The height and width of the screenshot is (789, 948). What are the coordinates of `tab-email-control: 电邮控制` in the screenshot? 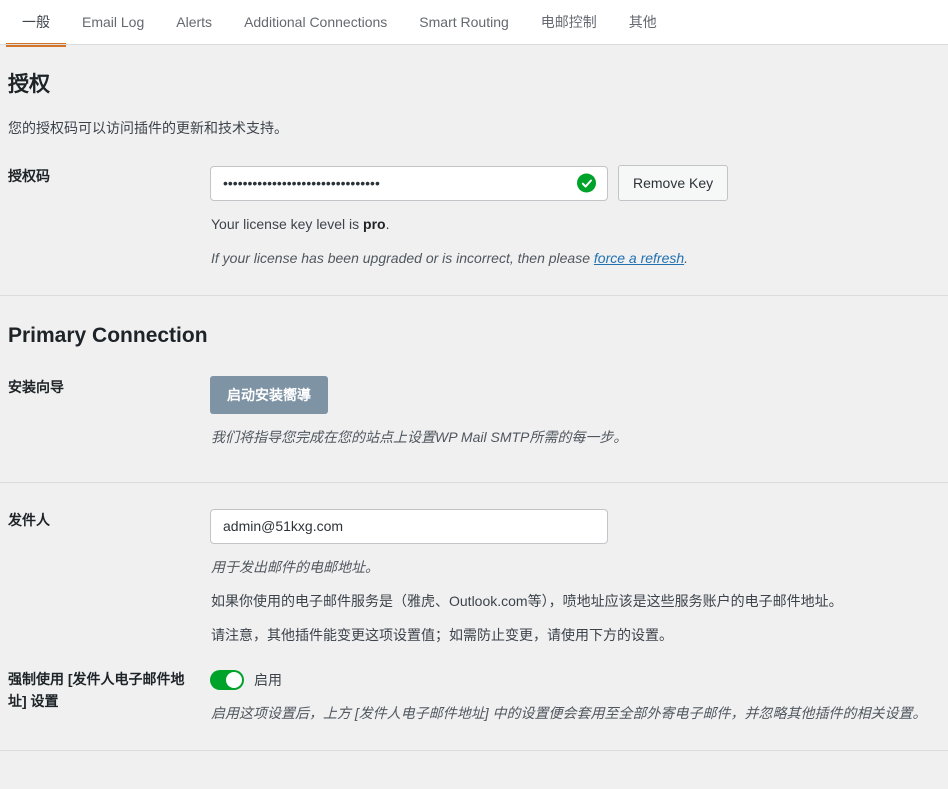 It's located at (569, 22).